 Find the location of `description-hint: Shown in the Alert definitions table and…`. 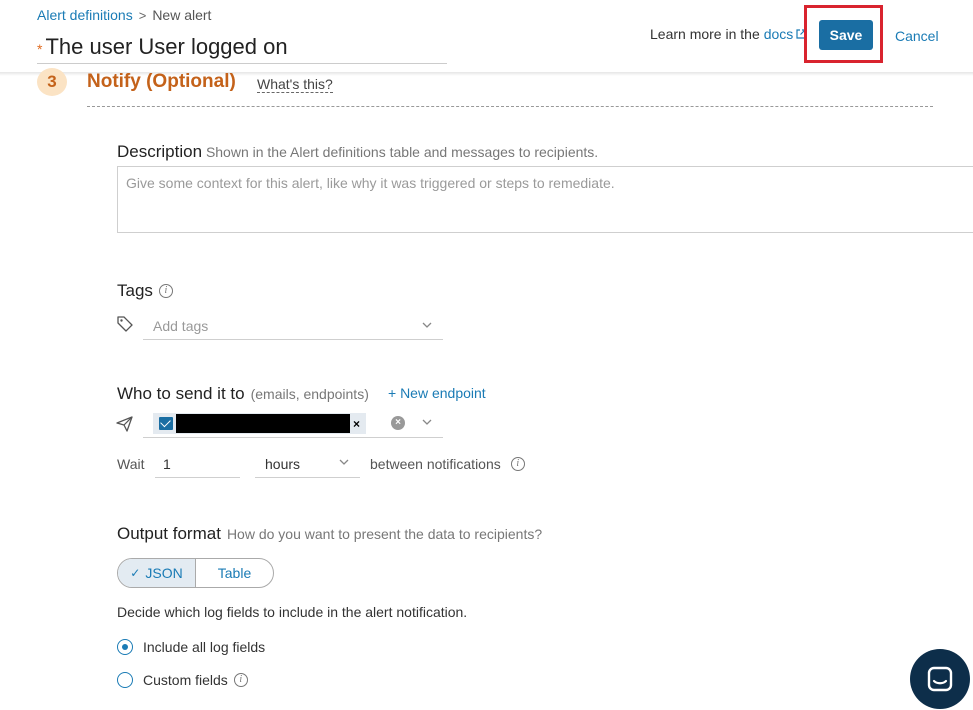

description-hint: Shown in the Alert definitions table and… is located at coordinates (402, 152).